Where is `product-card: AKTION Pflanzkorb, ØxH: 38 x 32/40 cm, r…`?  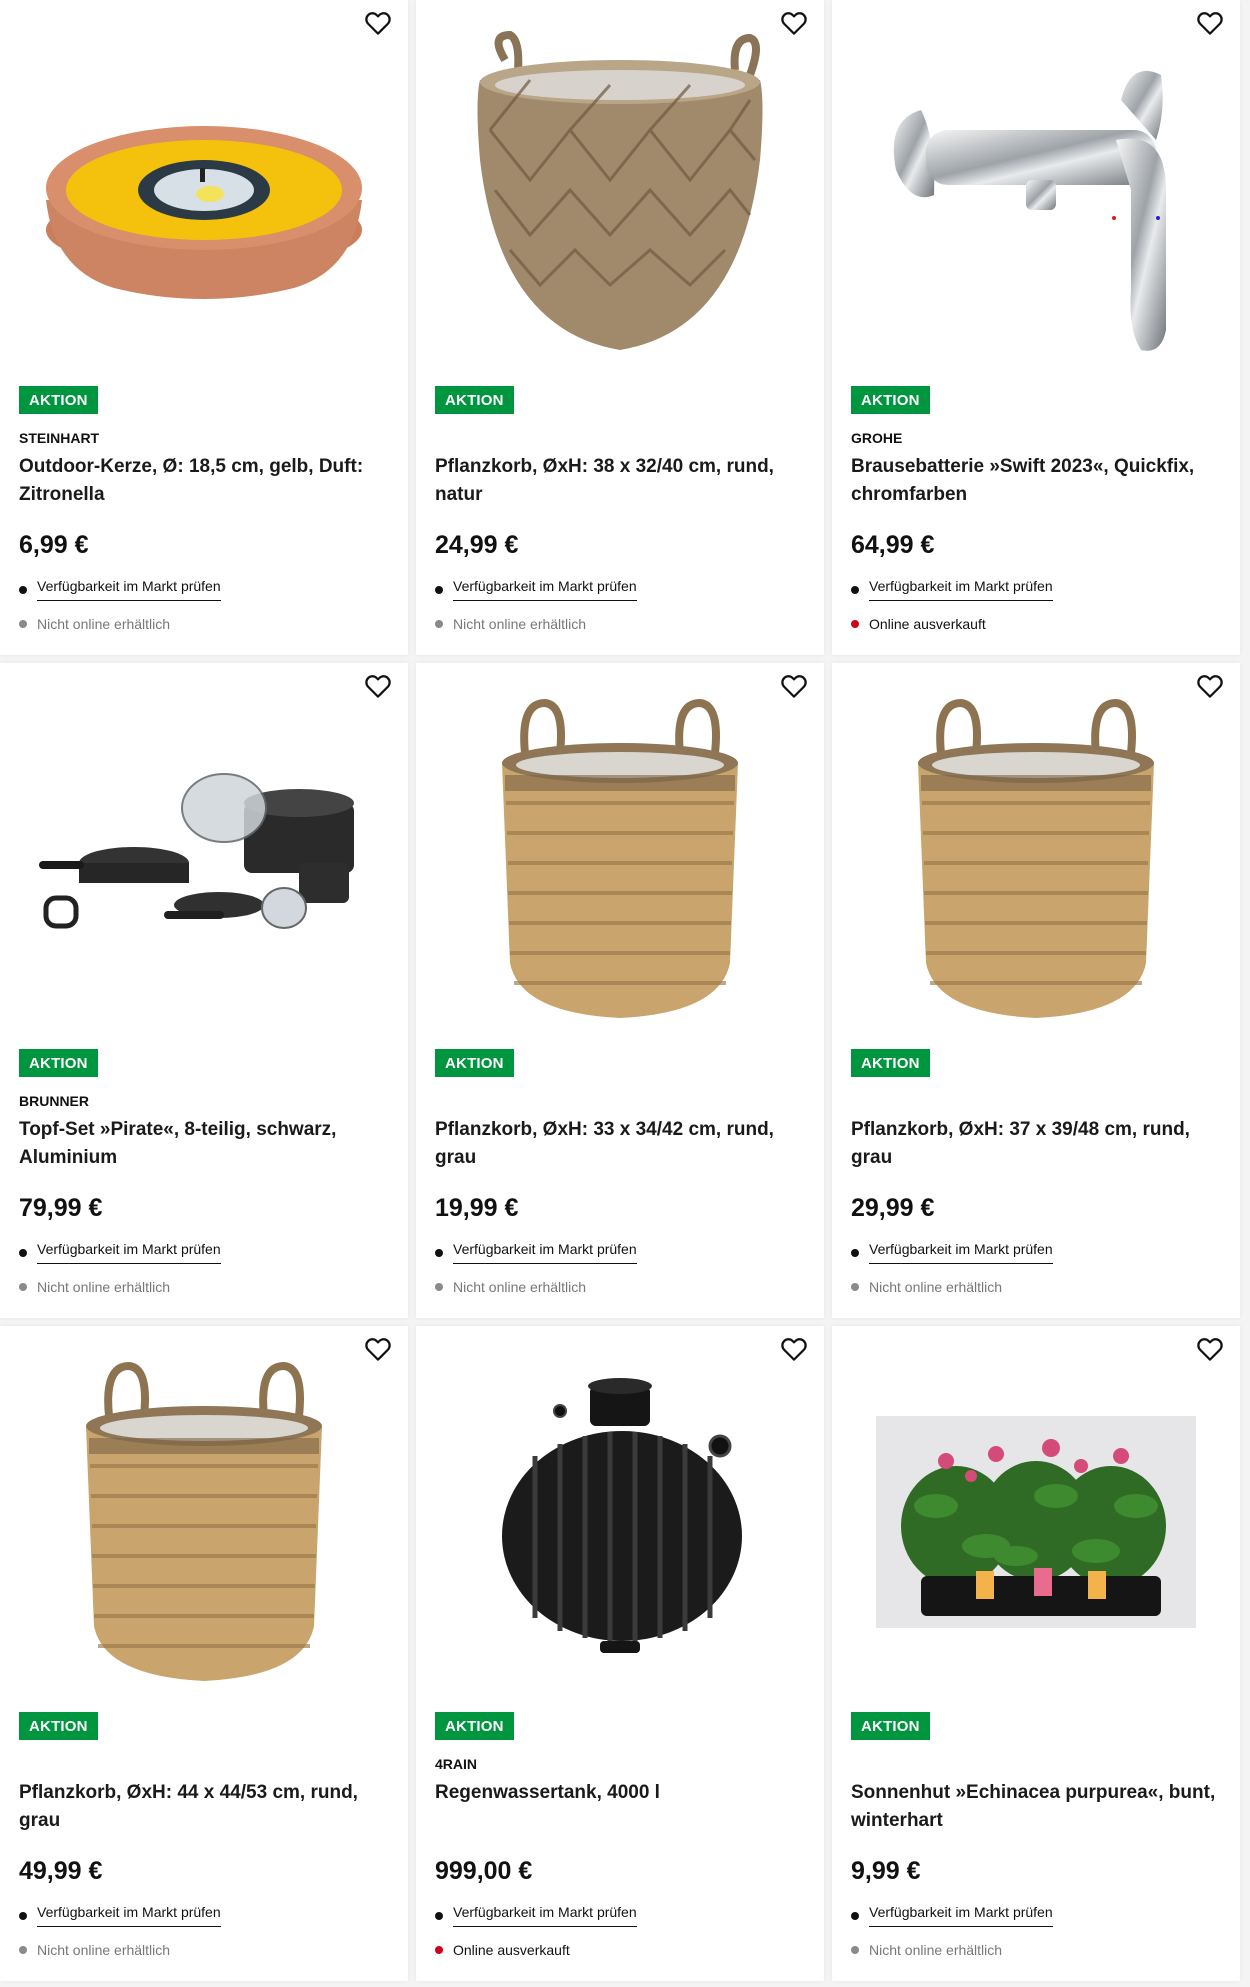 product-card: AKTION Pflanzkorb, ØxH: 38 x 32/40 cm, r… is located at coordinates (620, 327).